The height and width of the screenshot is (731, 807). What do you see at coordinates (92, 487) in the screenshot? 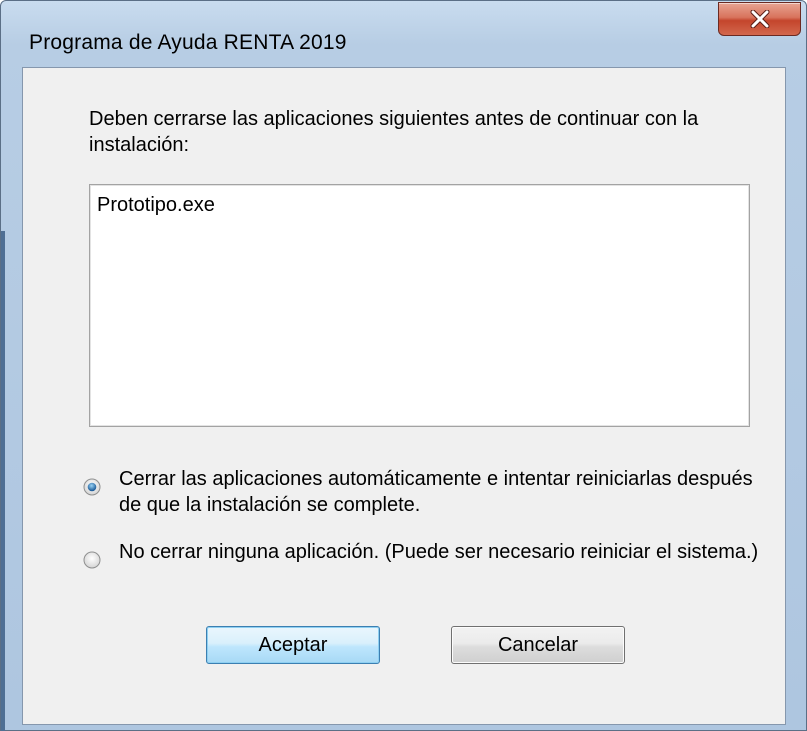
I see `radio-selected-icon` at bounding box center [92, 487].